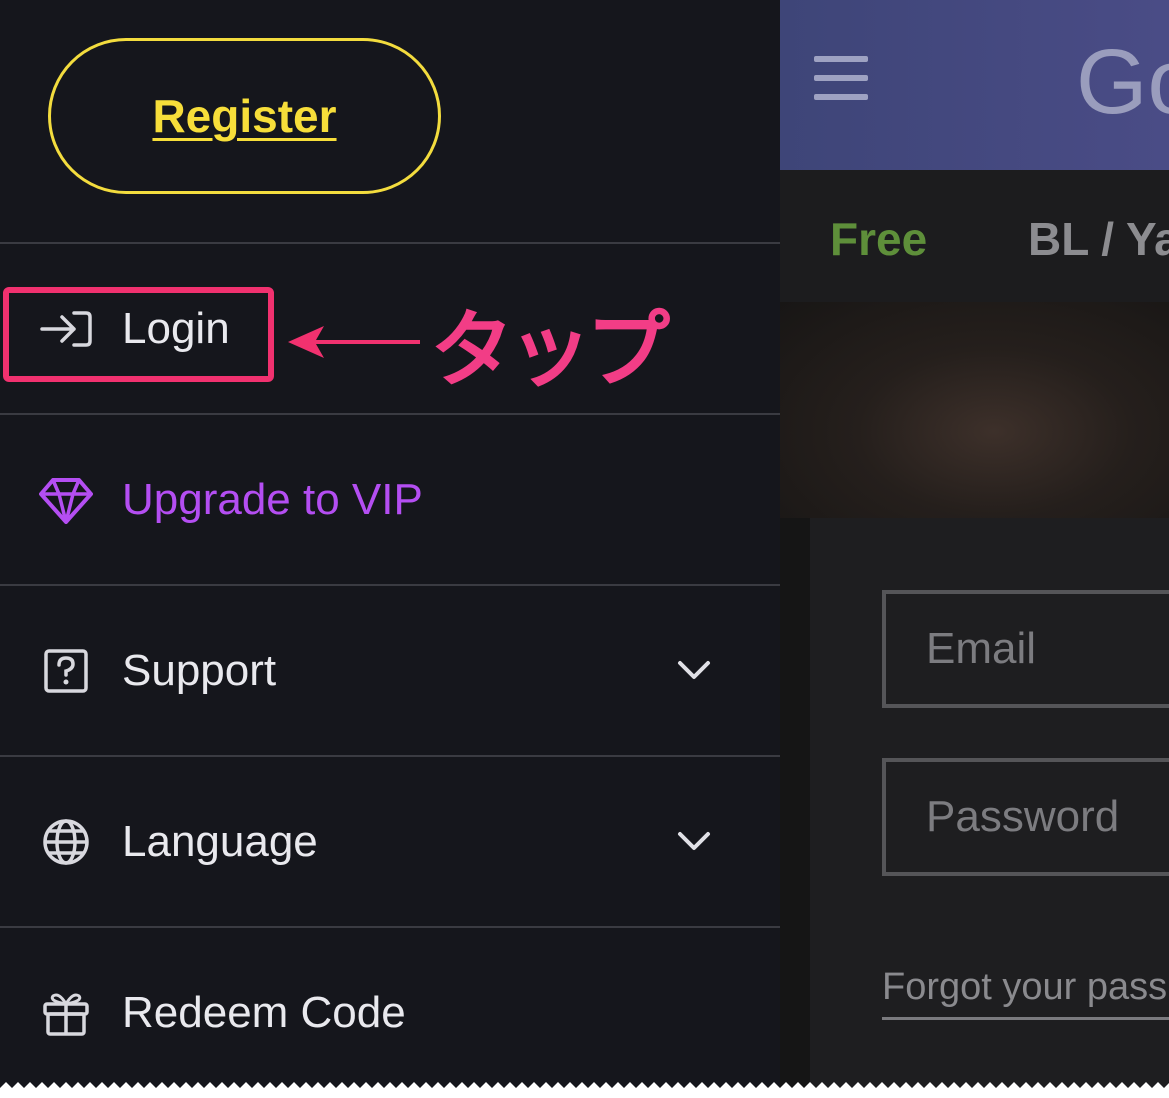 This screenshot has width=1169, height=1098. Describe the element at coordinates (584, 1090) in the screenshot. I see `torn-edge-decoration` at that location.